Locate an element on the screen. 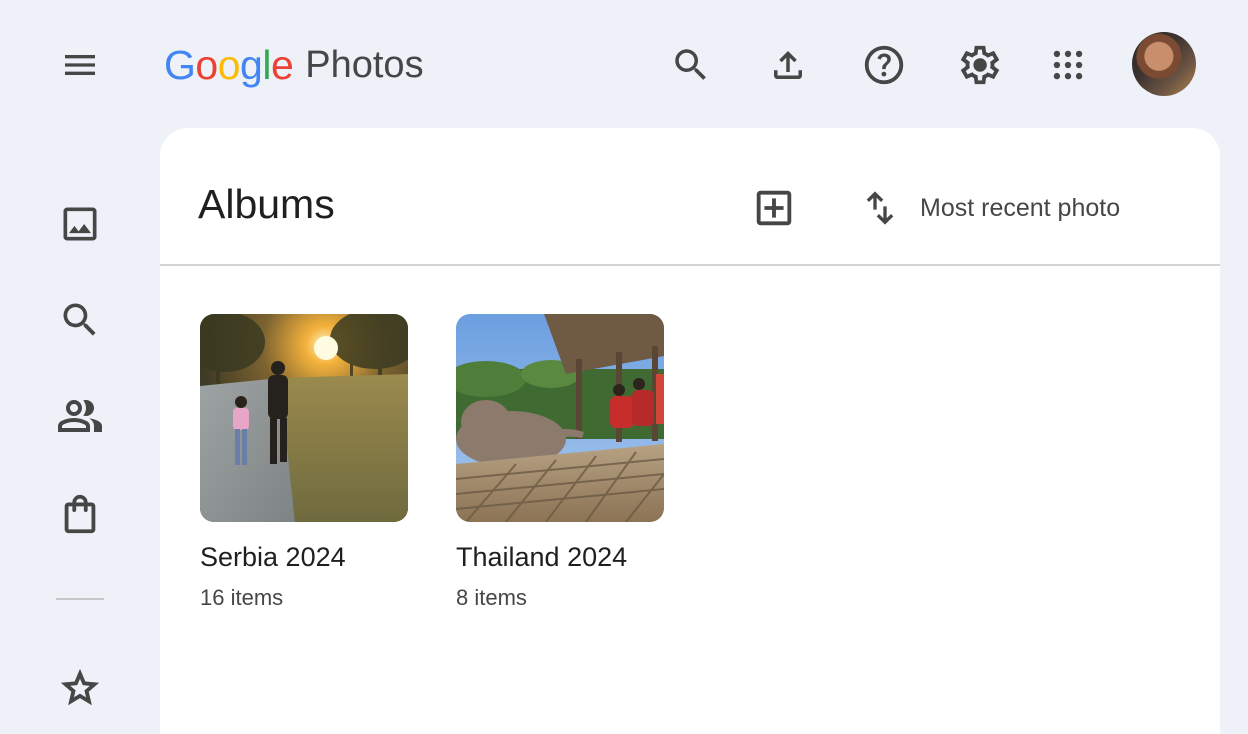 The width and height of the screenshot is (1248, 734). album-card: Serbia 2024 16 items is located at coordinates (304, 462).